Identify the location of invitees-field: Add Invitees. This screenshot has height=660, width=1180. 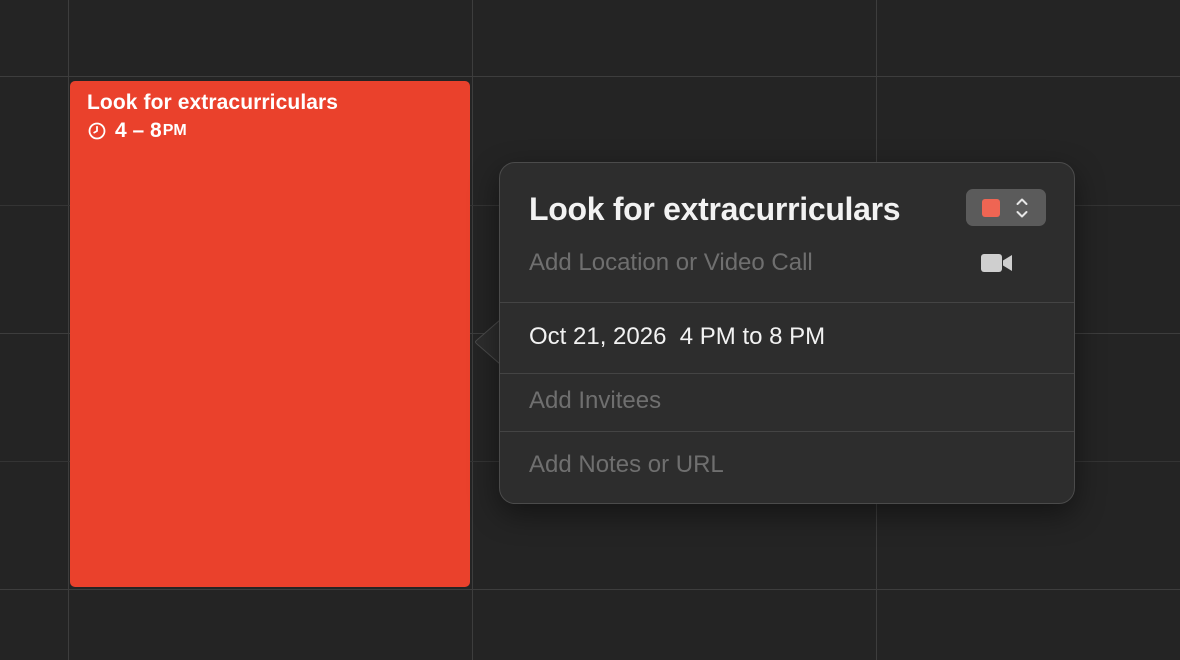
(595, 401).